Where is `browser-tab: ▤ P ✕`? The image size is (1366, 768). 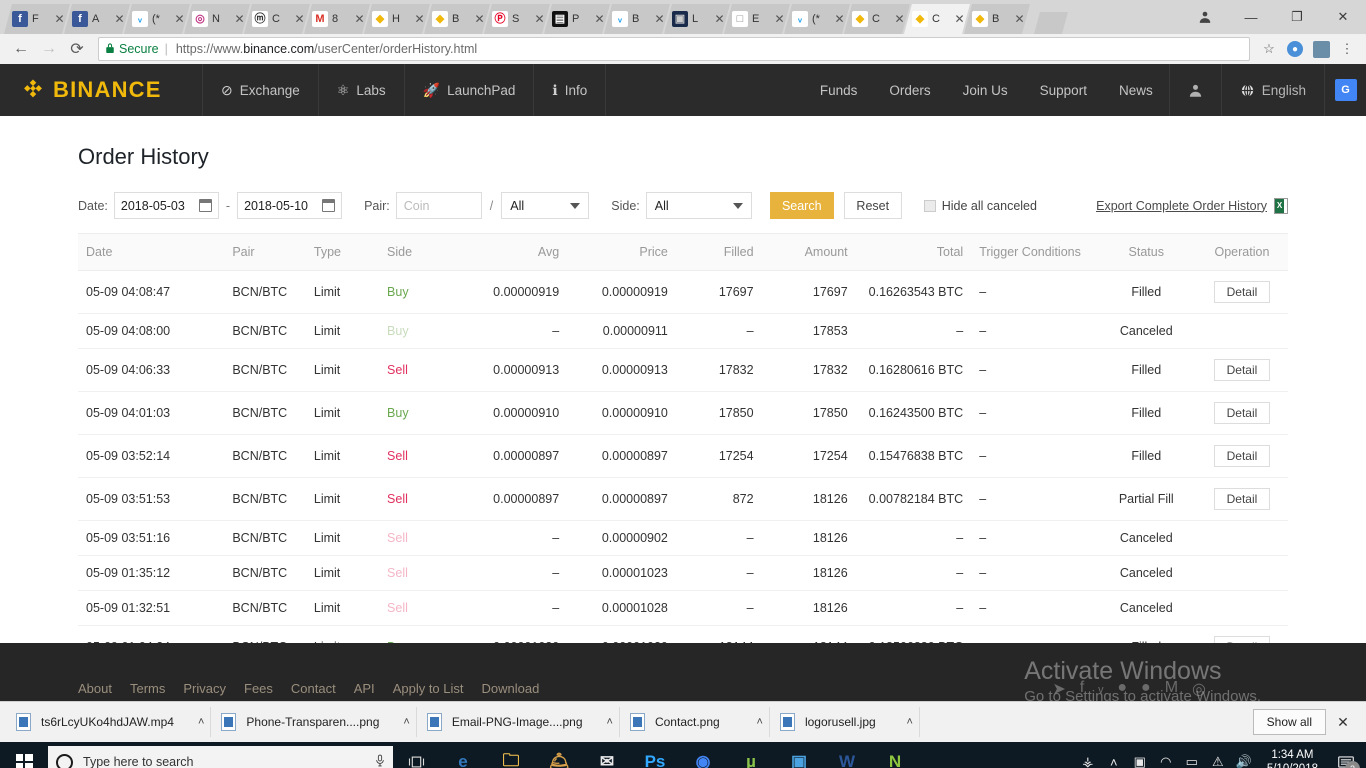
browser-tab: ▤ P ✕ is located at coordinates (577, 19).